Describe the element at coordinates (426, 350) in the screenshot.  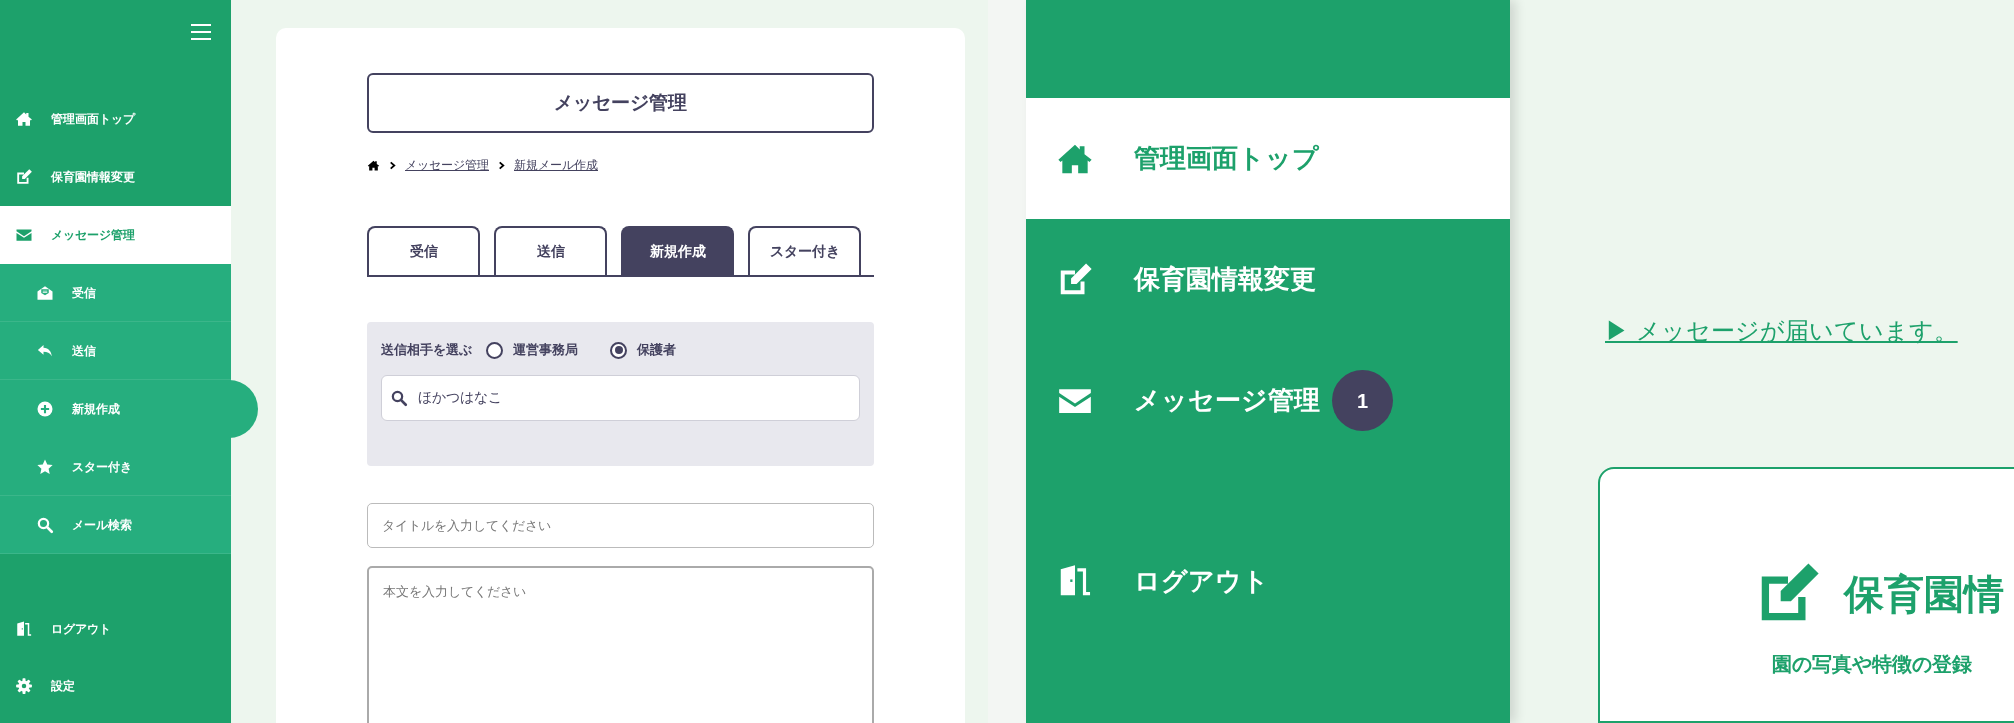
I see `recipient-label: 送信相手を選ぶ` at that location.